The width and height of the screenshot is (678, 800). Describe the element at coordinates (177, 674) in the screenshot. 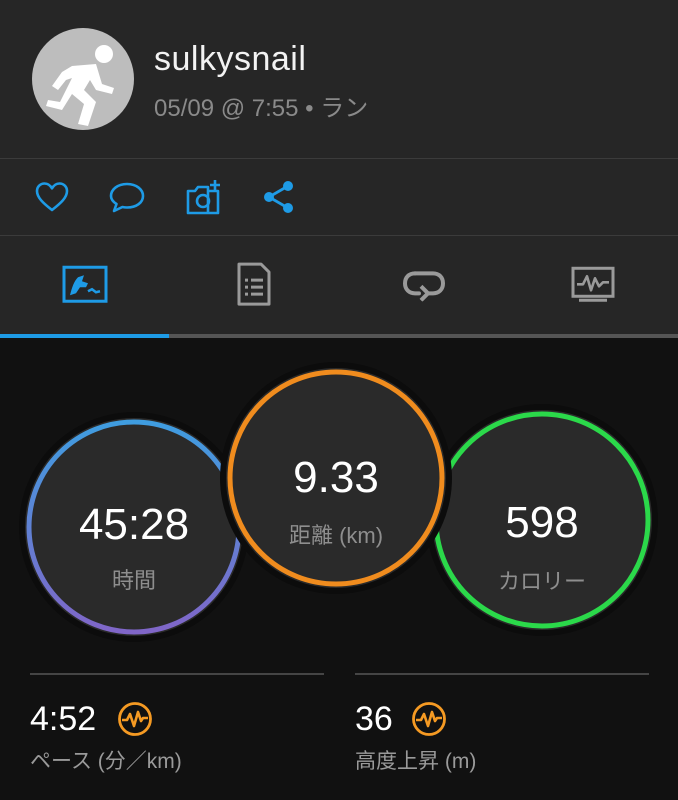

I see `pace-divider` at that location.